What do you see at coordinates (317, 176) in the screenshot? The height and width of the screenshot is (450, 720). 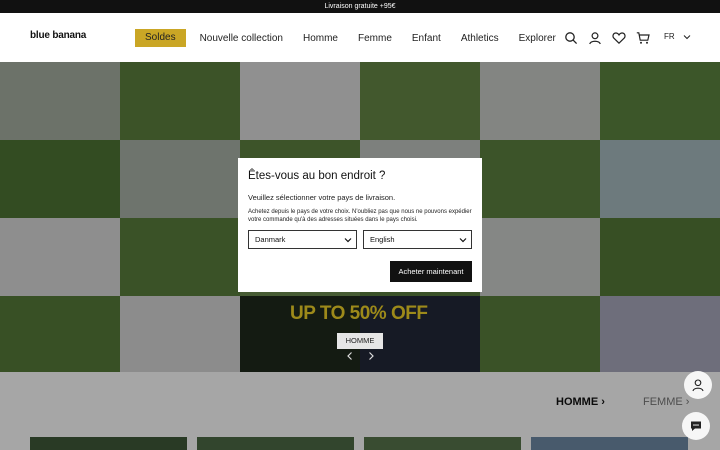 I see `modal-title: Êtes-vous au bon endroit ?` at bounding box center [317, 176].